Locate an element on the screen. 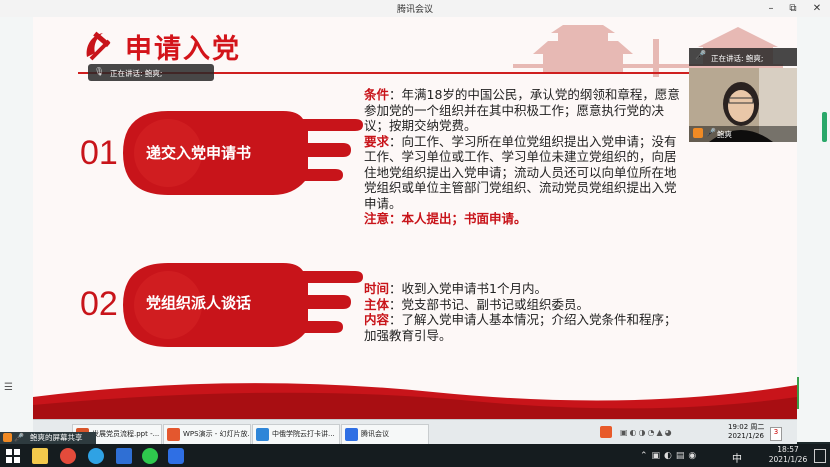 This screenshot has height=467, width=830. step1-number: 01 is located at coordinates (99, 153).